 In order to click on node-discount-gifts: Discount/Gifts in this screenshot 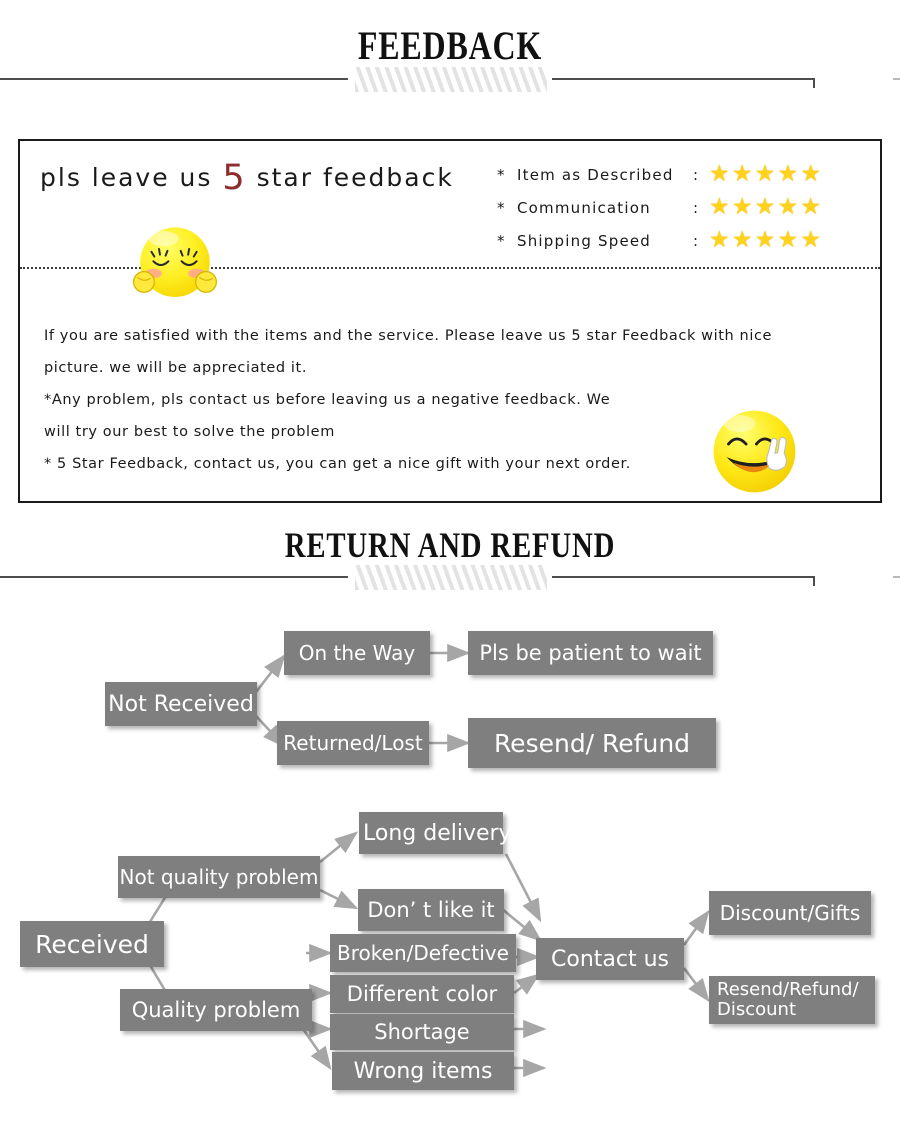, I will do `click(790, 913)`.